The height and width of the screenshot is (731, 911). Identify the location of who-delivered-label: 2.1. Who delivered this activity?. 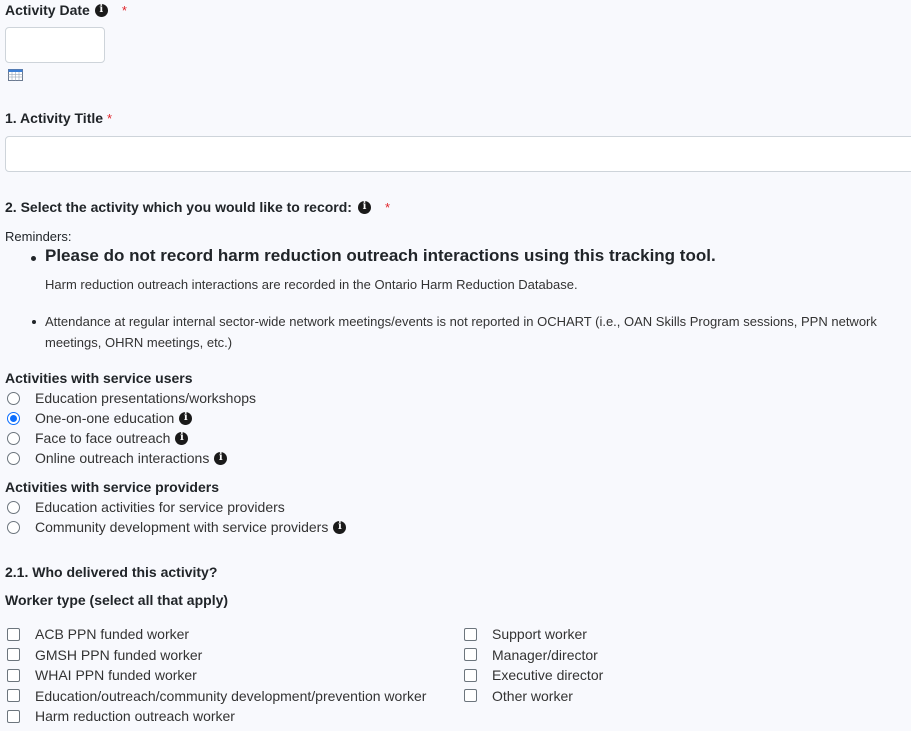
(111, 572).